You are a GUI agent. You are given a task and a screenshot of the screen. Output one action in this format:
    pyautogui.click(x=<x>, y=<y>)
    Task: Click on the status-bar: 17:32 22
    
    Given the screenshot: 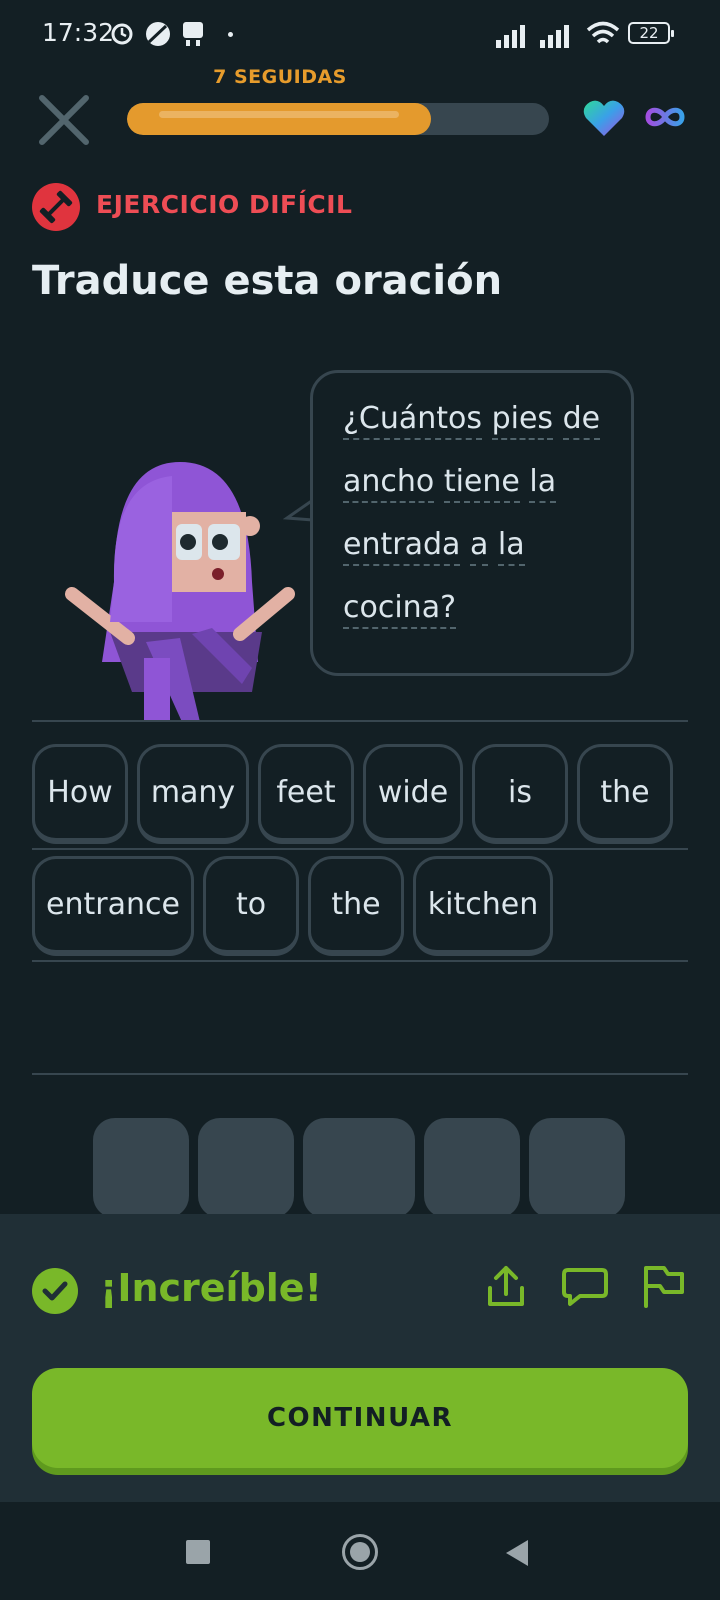 What is the action you would take?
    pyautogui.click(x=360, y=35)
    